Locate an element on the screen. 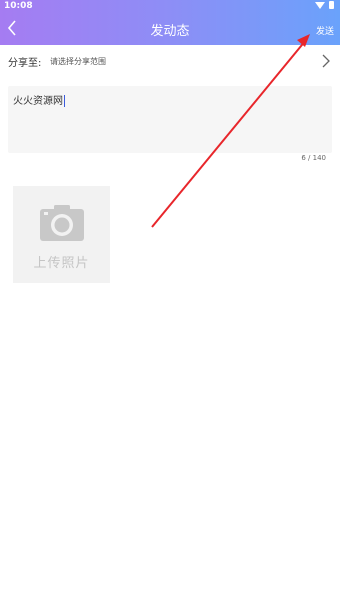 Image resolution: width=340 pixels, height=605 pixels. send-button: 发送 is located at coordinates (325, 30).